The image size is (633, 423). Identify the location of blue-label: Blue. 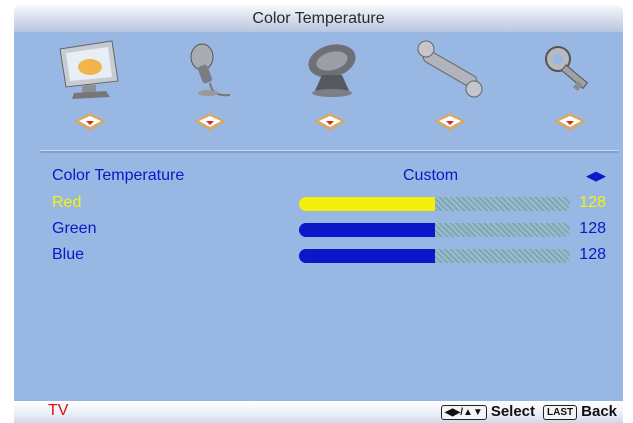
(68, 254).